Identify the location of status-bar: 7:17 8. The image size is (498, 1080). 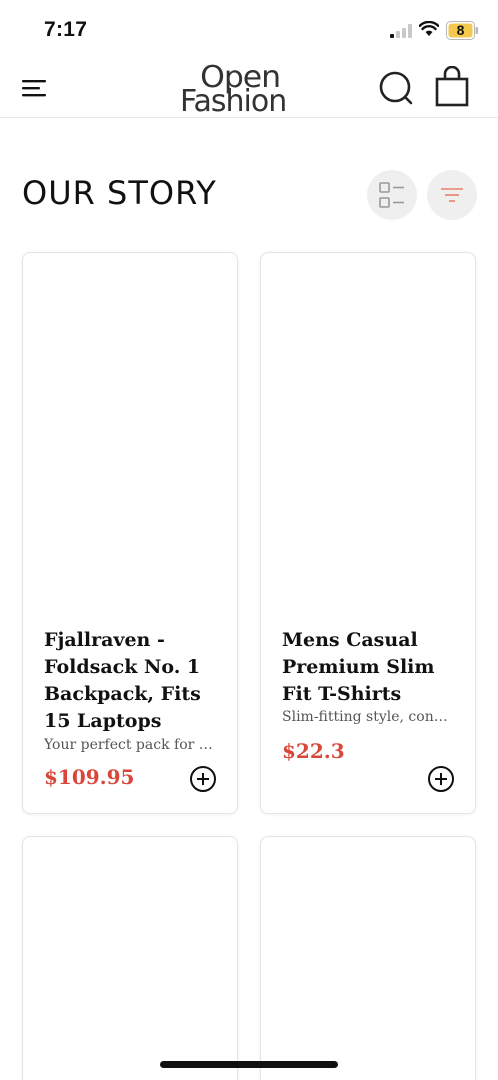
(249, 28).